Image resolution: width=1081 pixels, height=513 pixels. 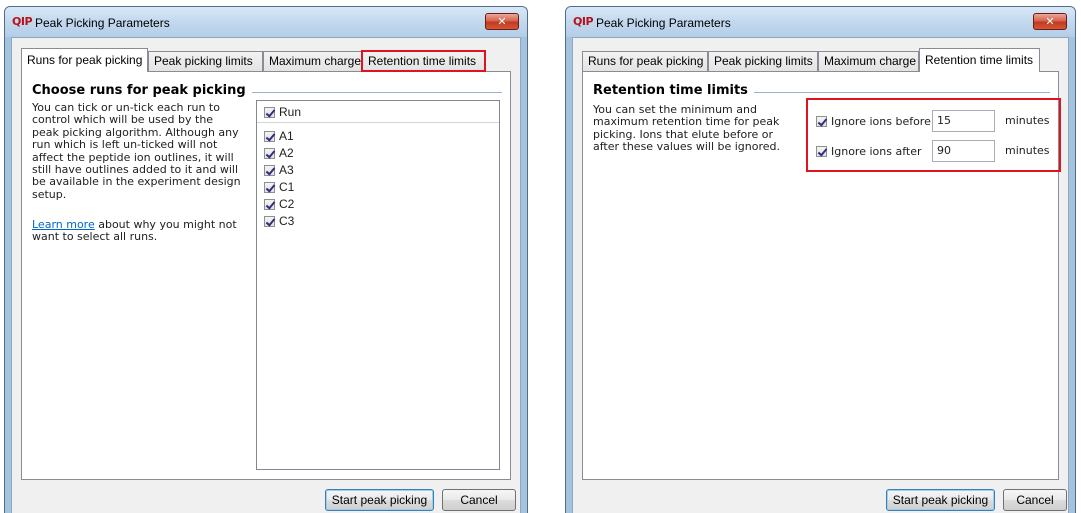 I want to click on checkbox-select-all, so click(x=269, y=112).